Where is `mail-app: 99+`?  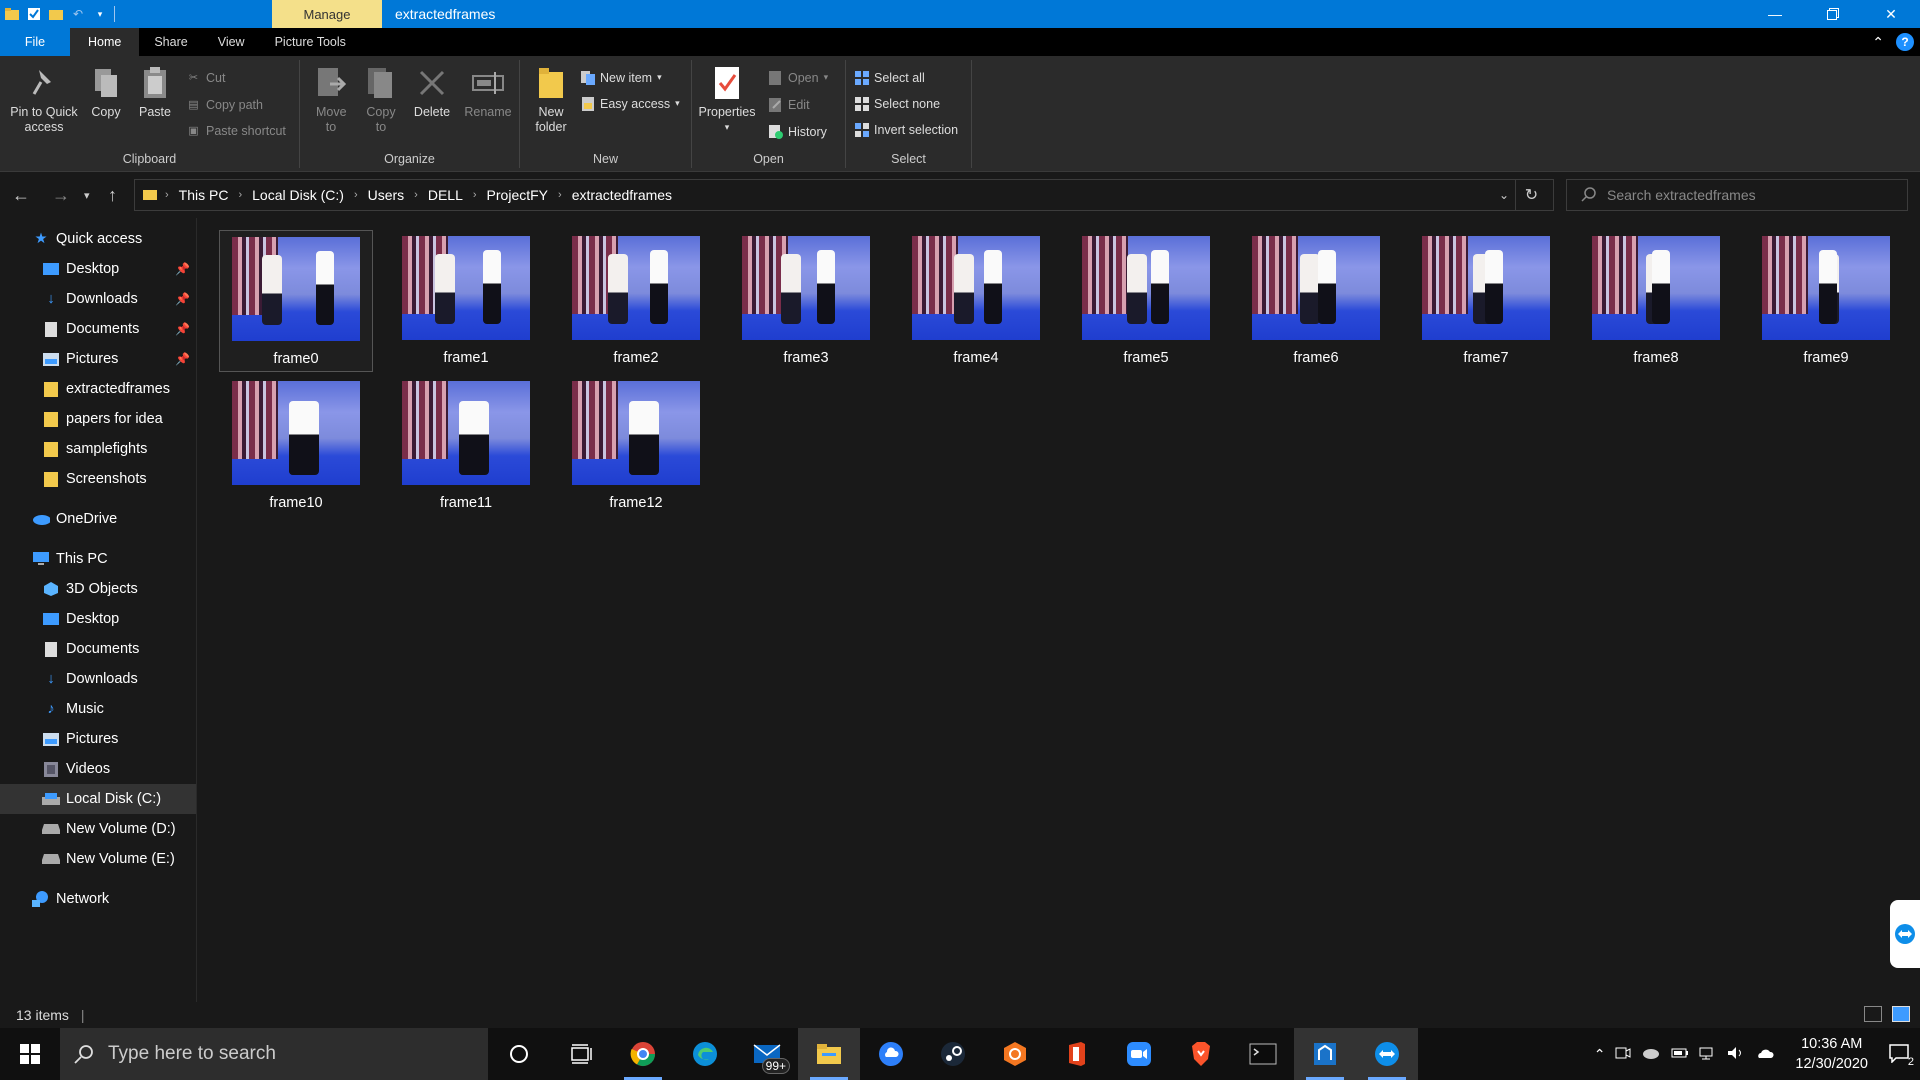 mail-app: 99+ is located at coordinates (767, 1054).